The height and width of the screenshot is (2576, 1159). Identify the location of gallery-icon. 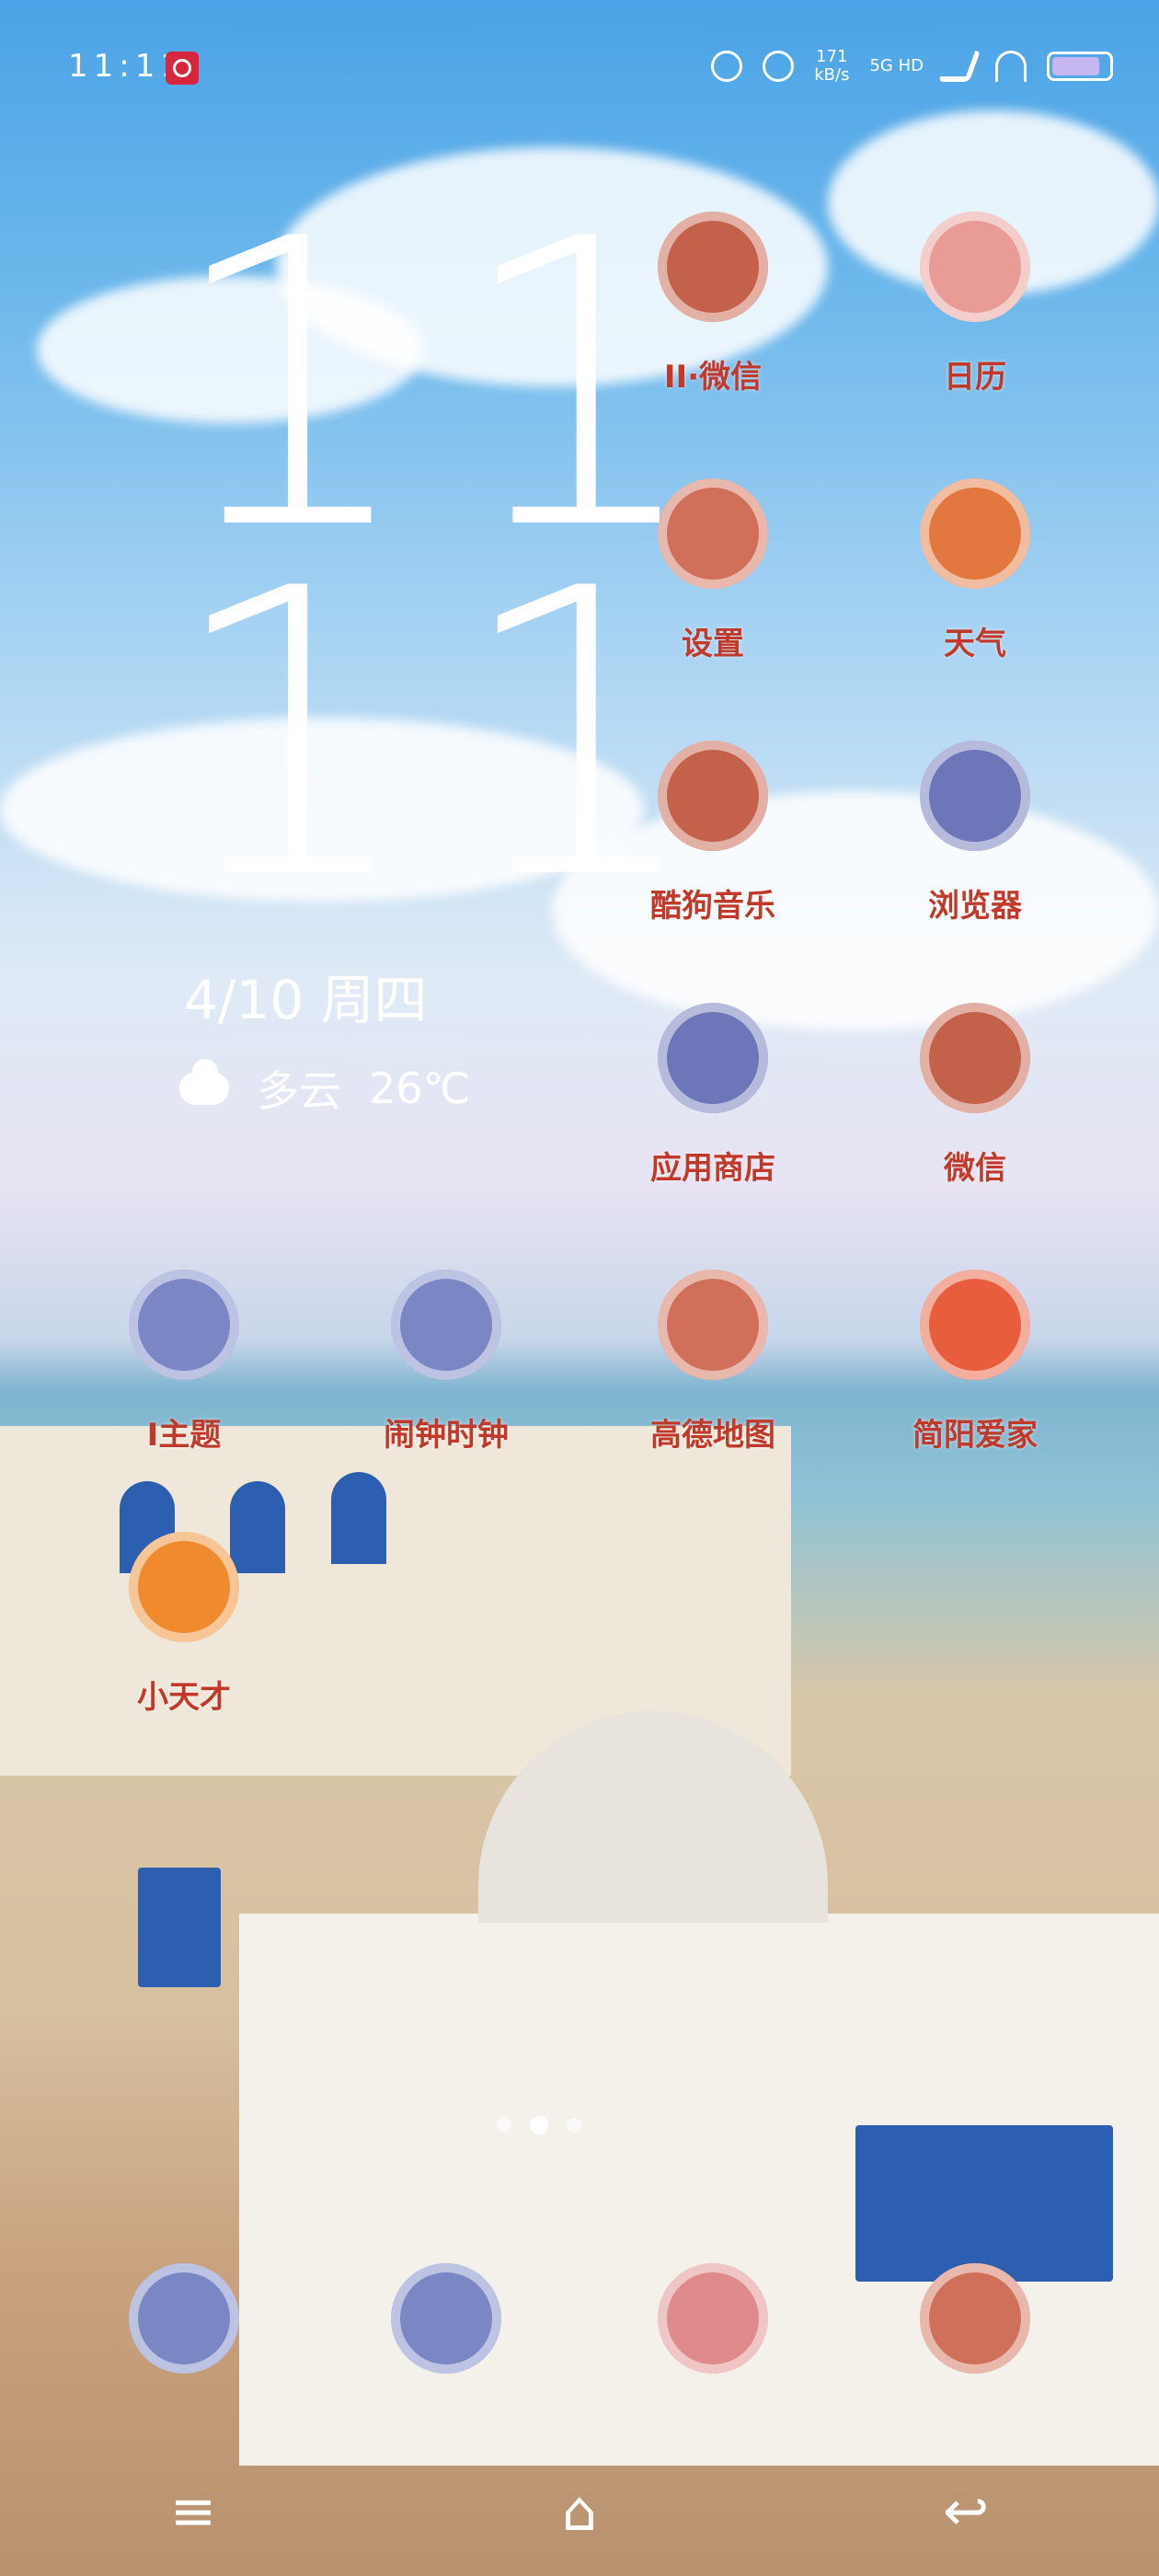
(975, 2318).